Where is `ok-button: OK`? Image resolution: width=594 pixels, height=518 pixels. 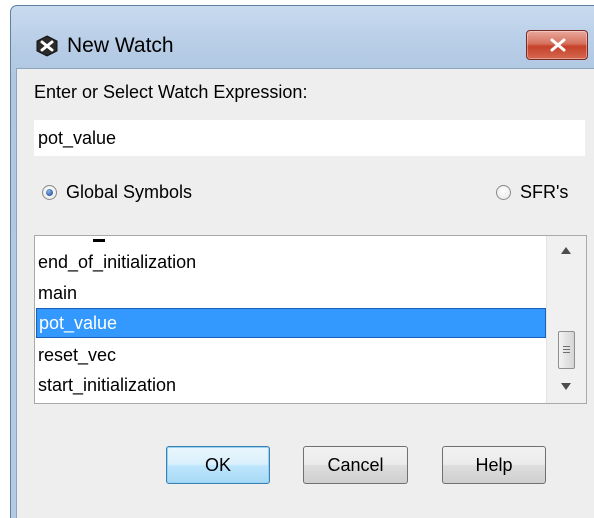
ok-button: OK is located at coordinates (218, 465).